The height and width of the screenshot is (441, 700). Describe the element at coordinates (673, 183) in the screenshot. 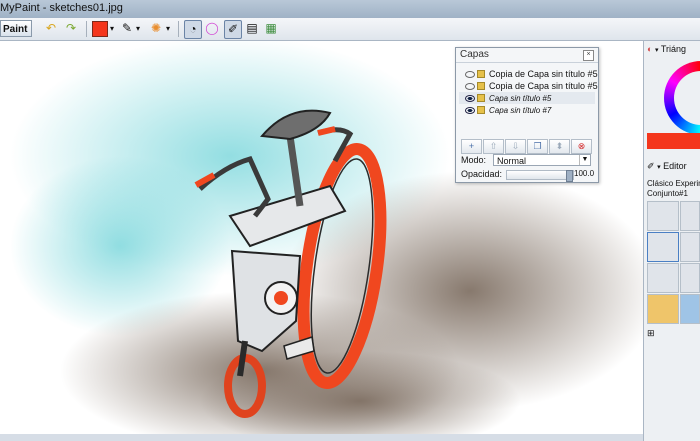

I see `brush-set-line1: Clásico Experim` at that location.